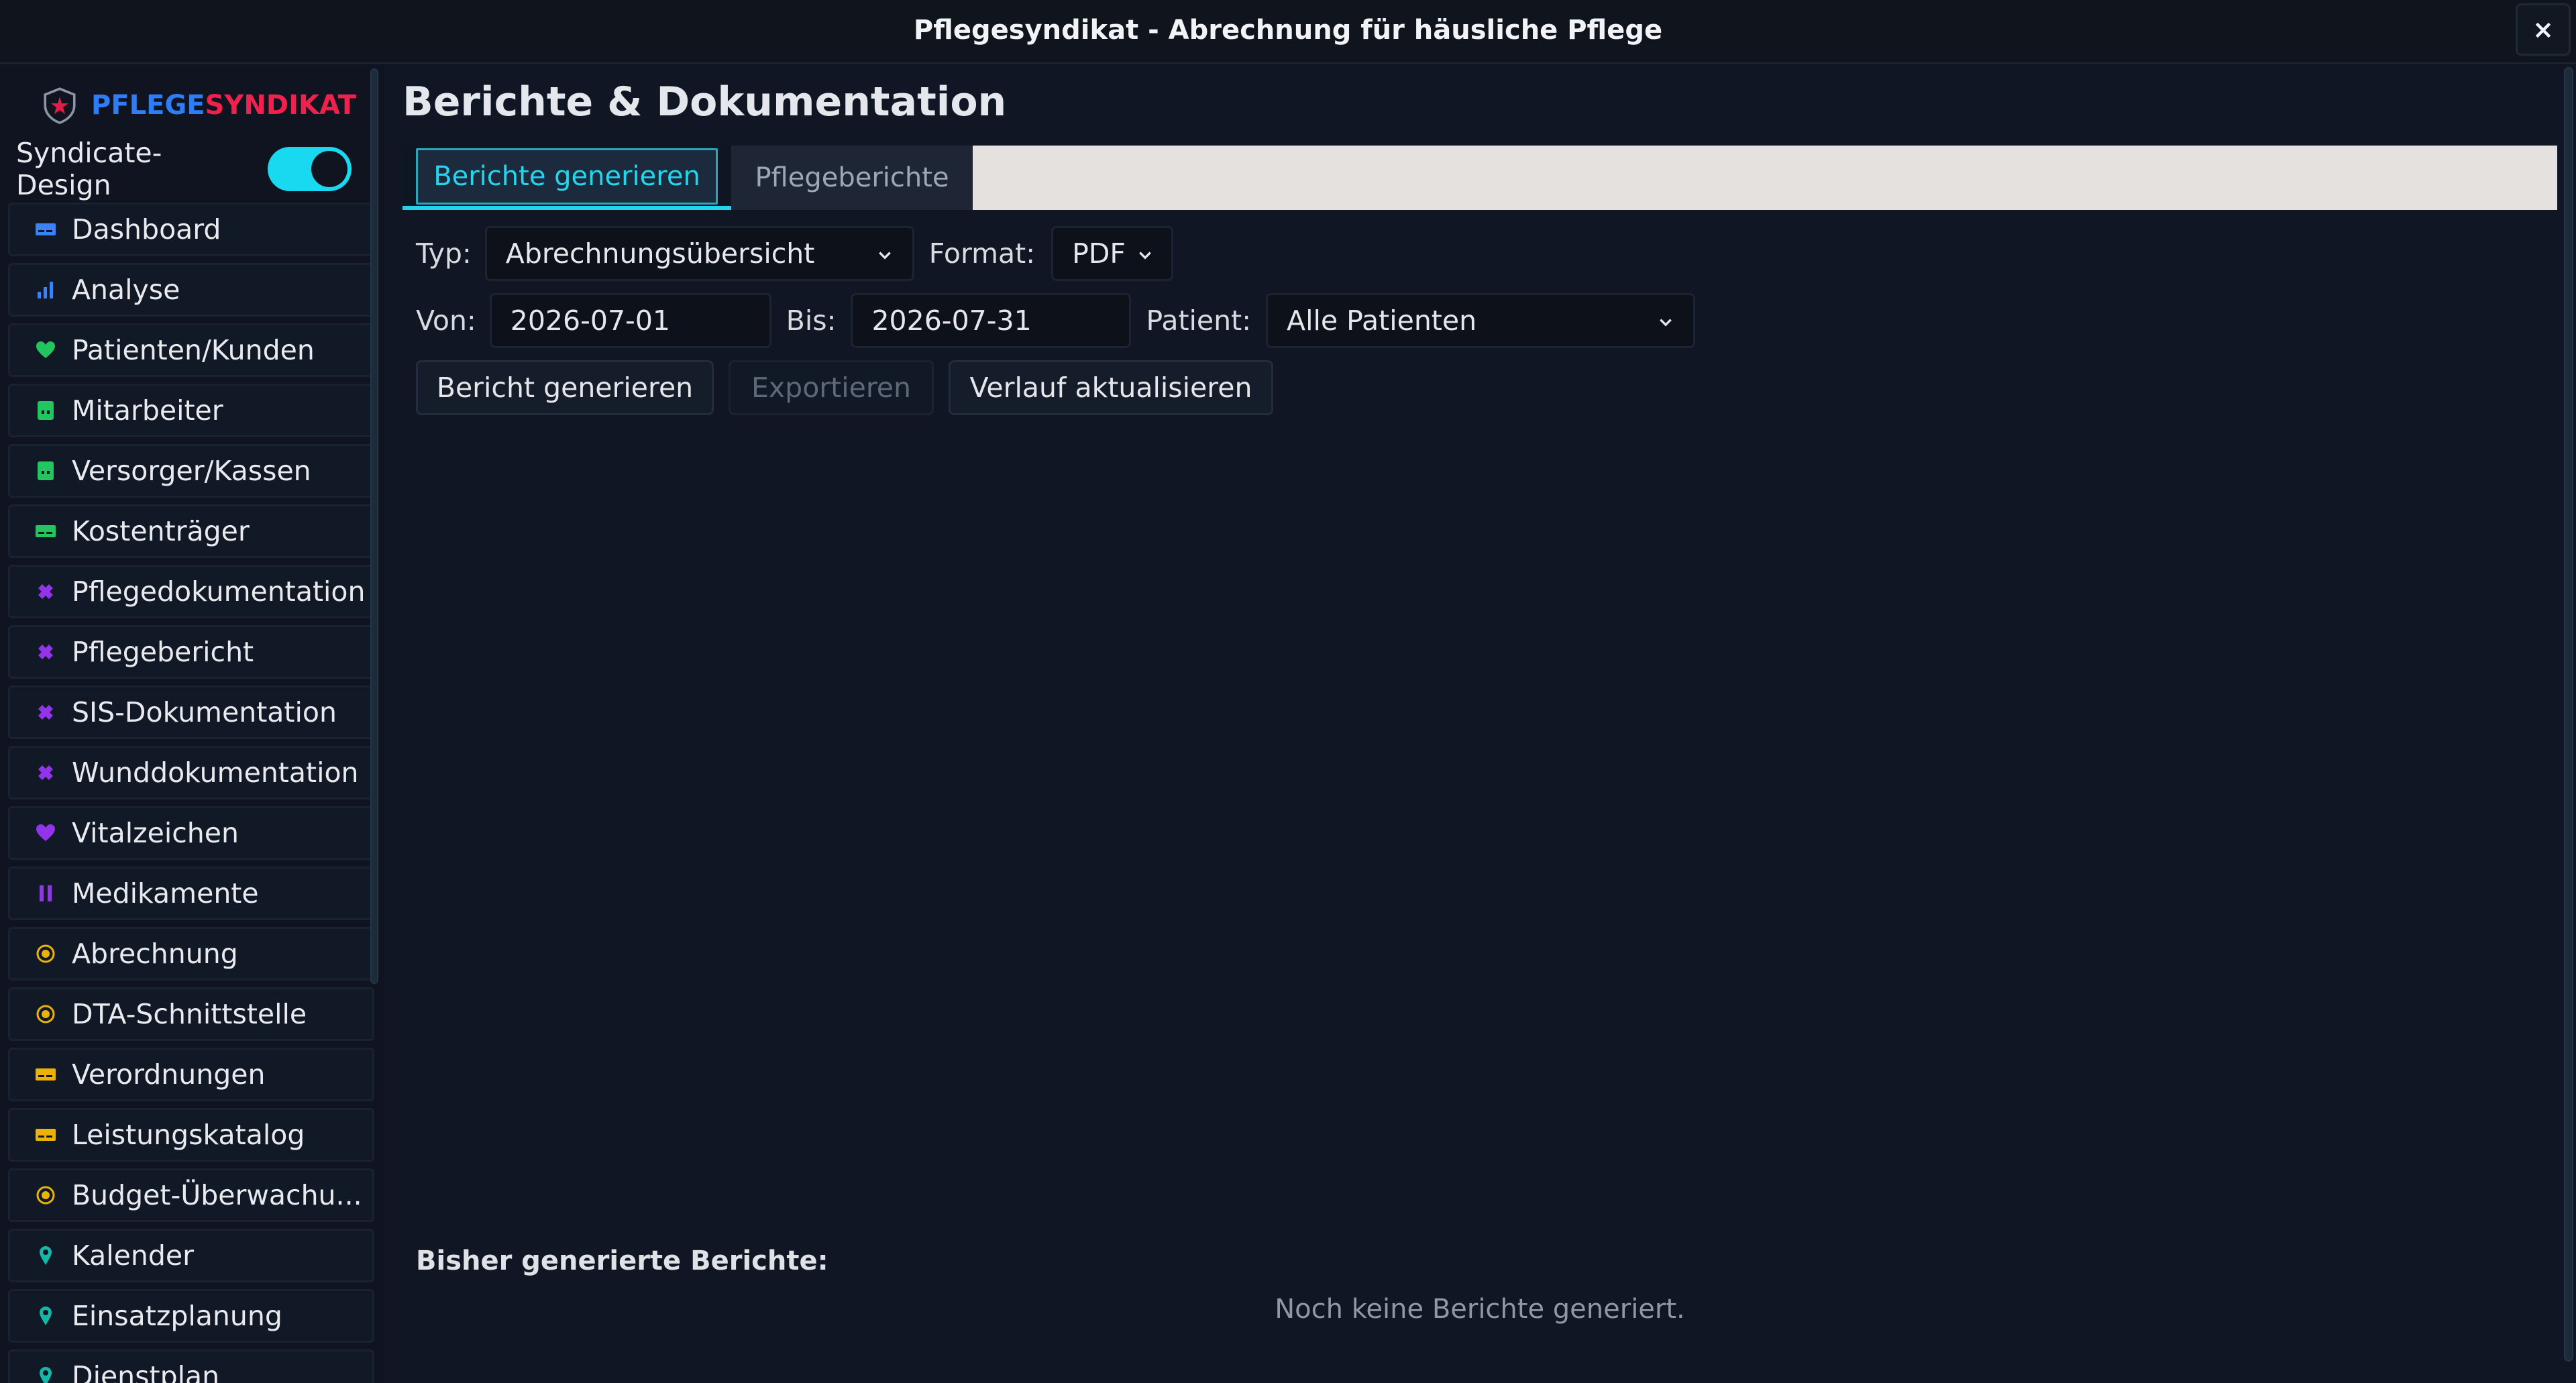 The image size is (2576, 1383). Describe the element at coordinates (1480, 1309) in the screenshot. I see `empty-state-message: Noch keine Berichte generiert.` at that location.